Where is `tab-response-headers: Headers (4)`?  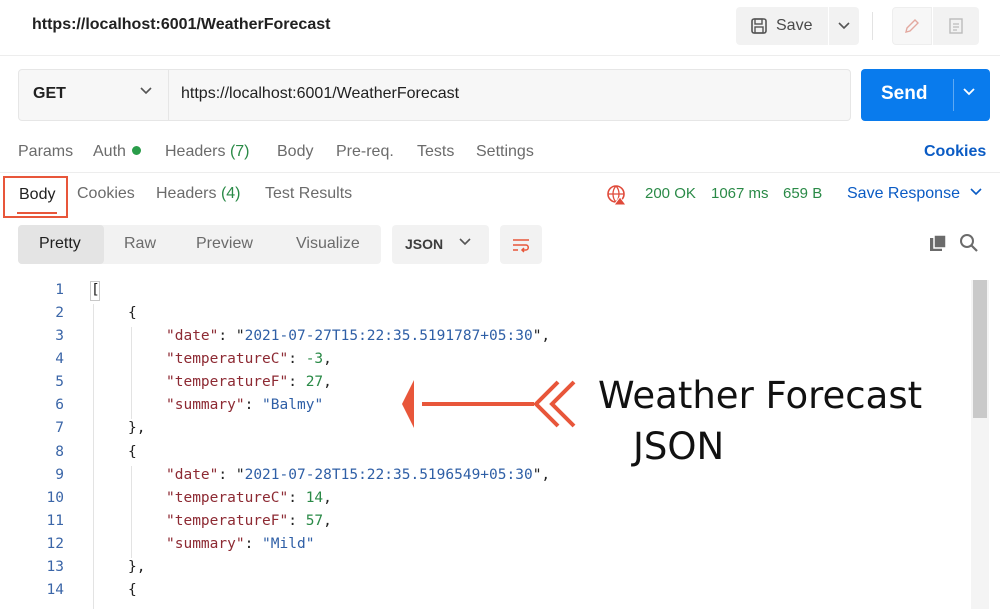 tab-response-headers: Headers (4) is located at coordinates (198, 194).